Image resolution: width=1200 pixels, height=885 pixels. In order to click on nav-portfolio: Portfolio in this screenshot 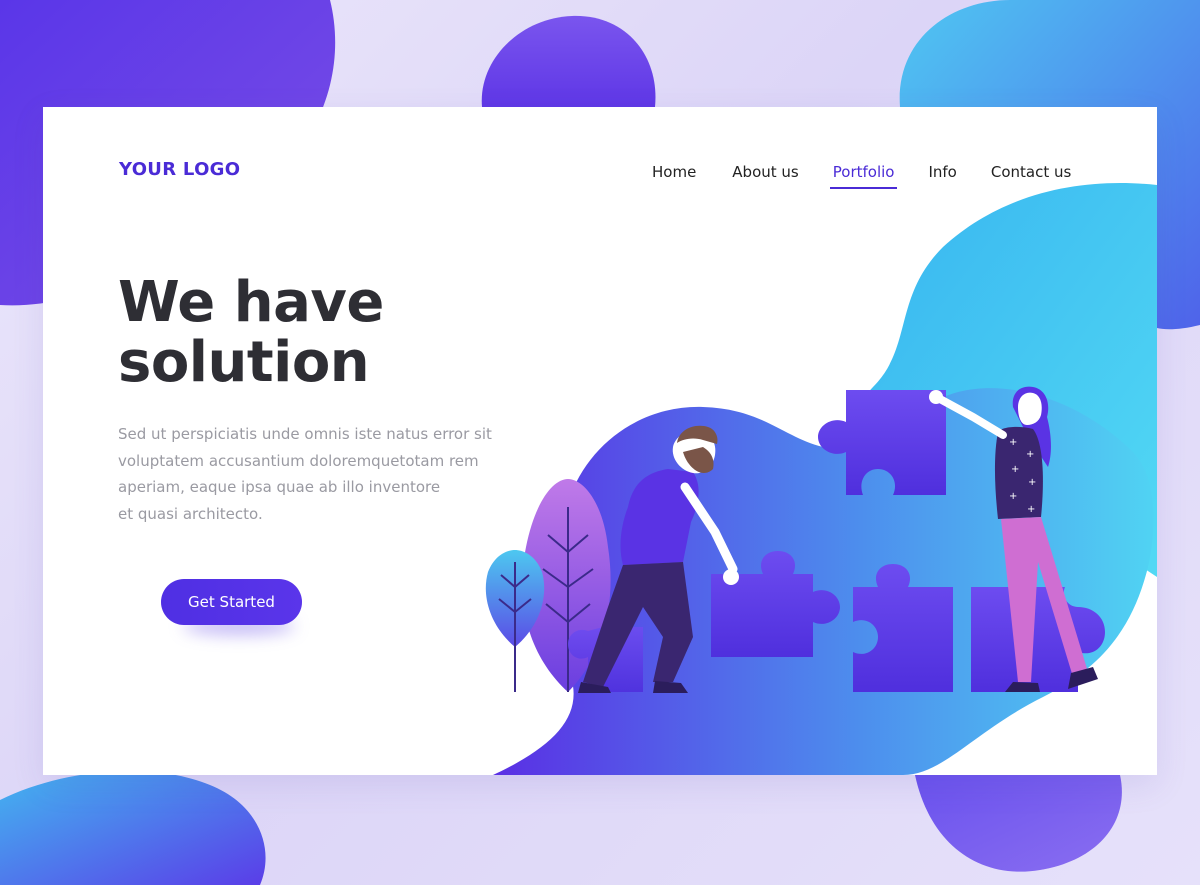, I will do `click(863, 176)`.